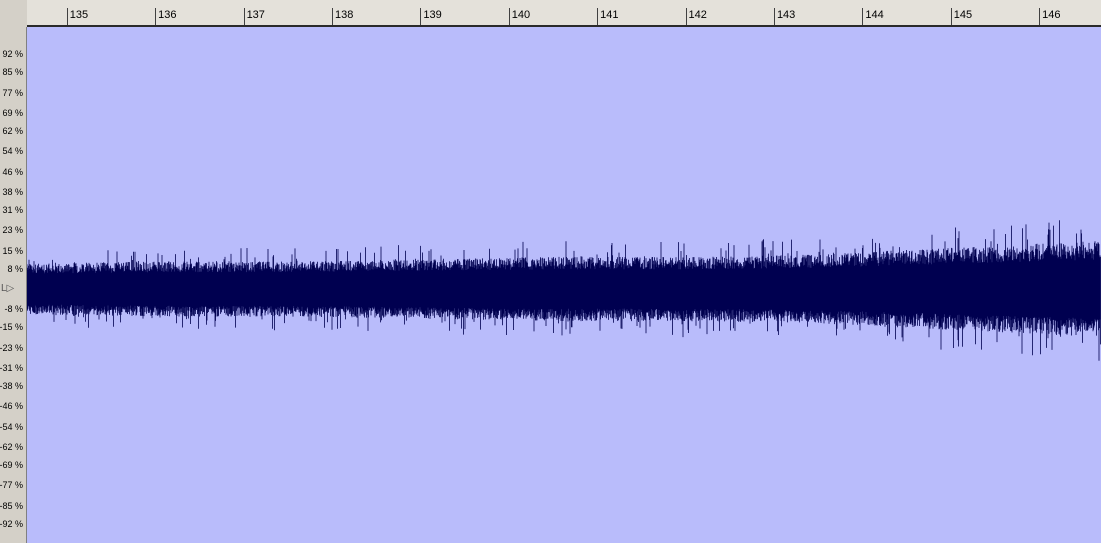 The width and height of the screenshot is (1101, 543). I want to click on amplitude-label: 69 %, so click(12, 113).